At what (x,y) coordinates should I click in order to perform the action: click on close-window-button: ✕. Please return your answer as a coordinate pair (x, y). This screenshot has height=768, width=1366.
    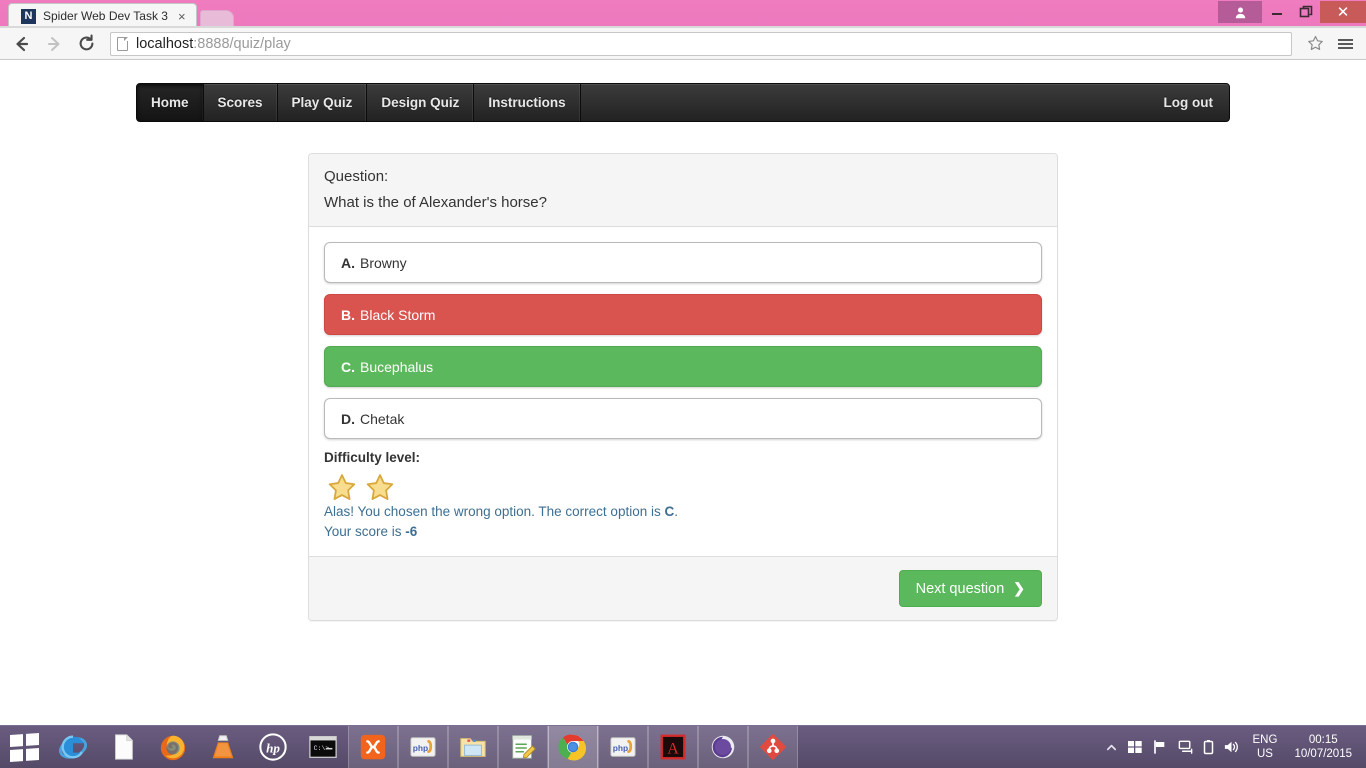
    Looking at the image, I should click on (1343, 12).